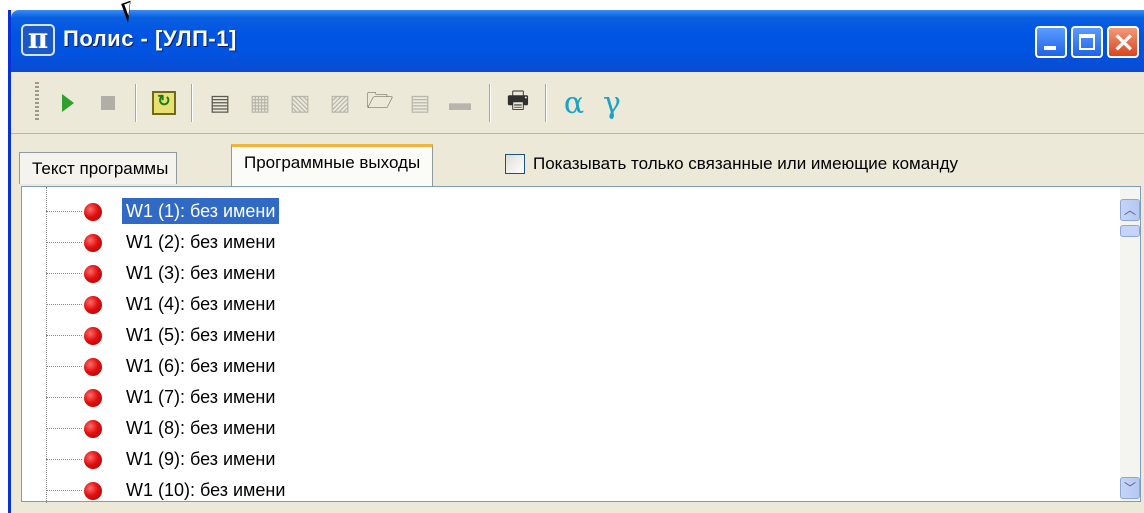  I want to click on tree-item-label: W1 (3): без имени, so click(200, 273).